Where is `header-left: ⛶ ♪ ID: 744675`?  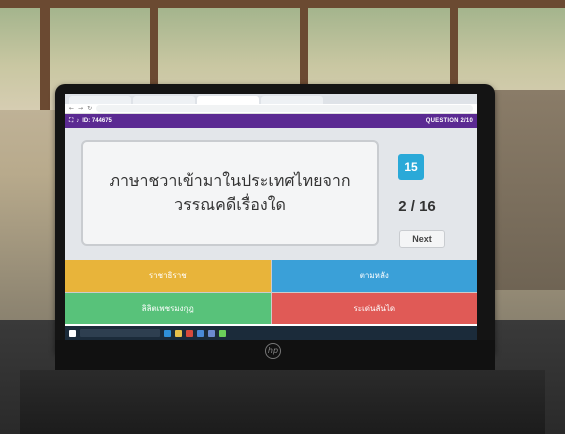 header-left: ⛶ ♪ ID: 744675 is located at coordinates (90, 121).